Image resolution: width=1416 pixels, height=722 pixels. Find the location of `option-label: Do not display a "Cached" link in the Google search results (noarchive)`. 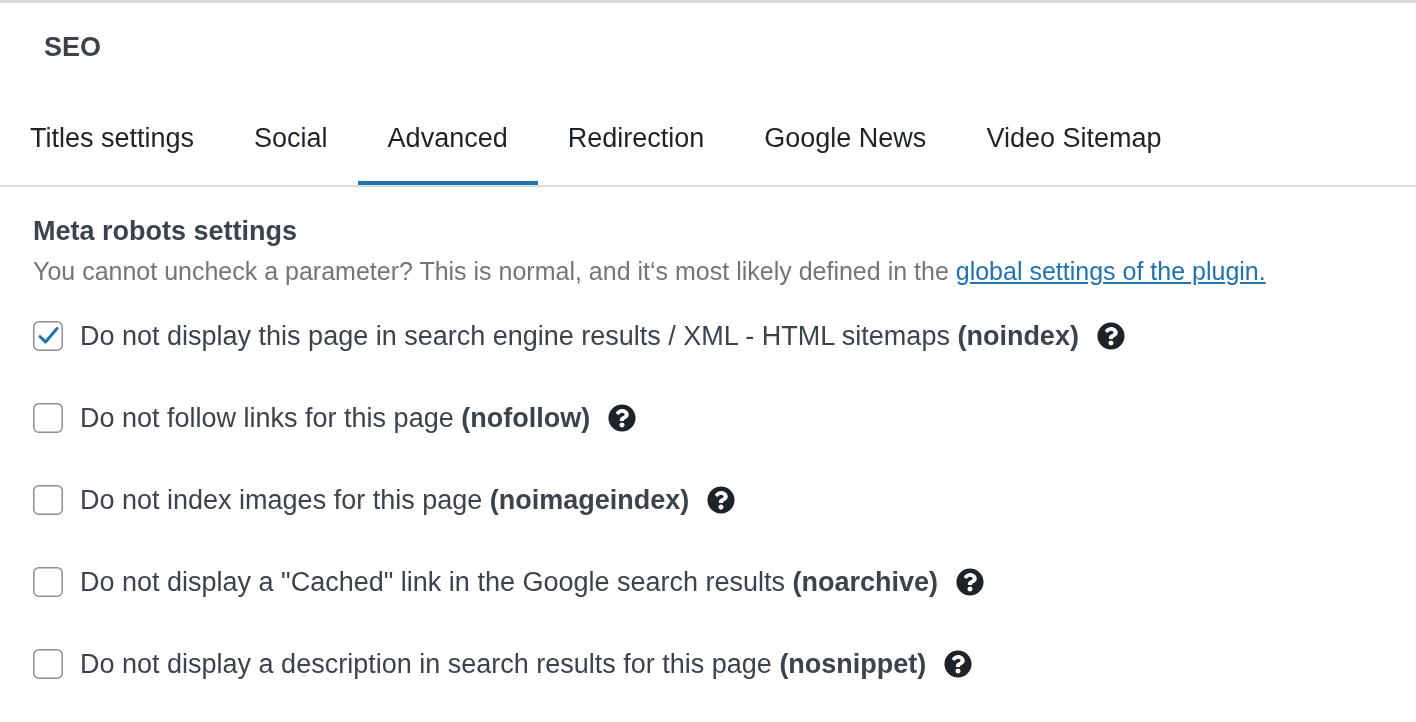

option-label: Do not display a "Cached" link in the Google search results (noarchive) is located at coordinates (509, 582).